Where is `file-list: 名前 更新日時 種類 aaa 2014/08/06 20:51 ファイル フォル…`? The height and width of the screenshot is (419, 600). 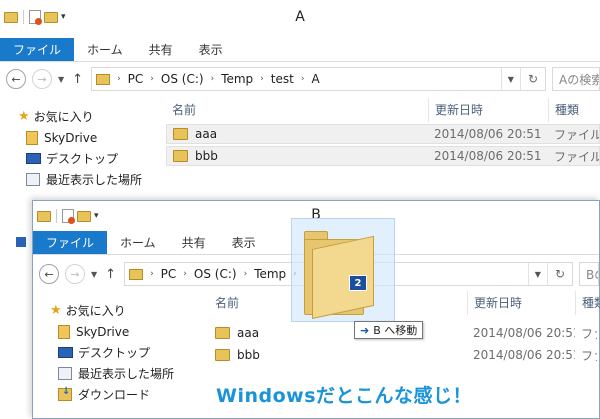 file-list: 名前 更新日時 種類 aaa 2014/08/06 20:51 ファイル フォル… is located at coordinates (383, 131).